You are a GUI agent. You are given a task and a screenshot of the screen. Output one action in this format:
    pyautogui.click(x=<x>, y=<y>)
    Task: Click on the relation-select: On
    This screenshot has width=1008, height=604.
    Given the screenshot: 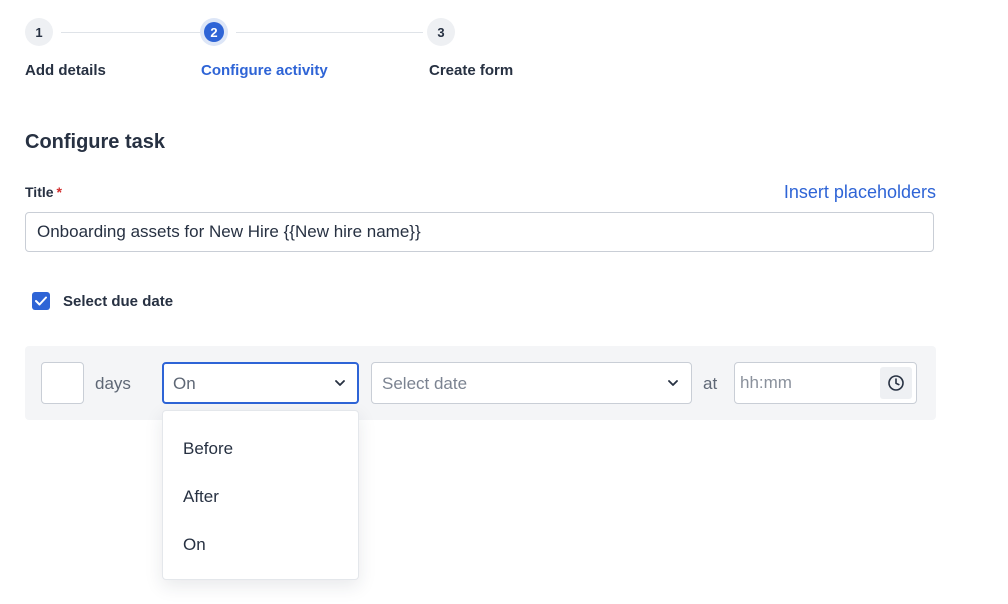 What is the action you would take?
    pyautogui.click(x=260, y=383)
    